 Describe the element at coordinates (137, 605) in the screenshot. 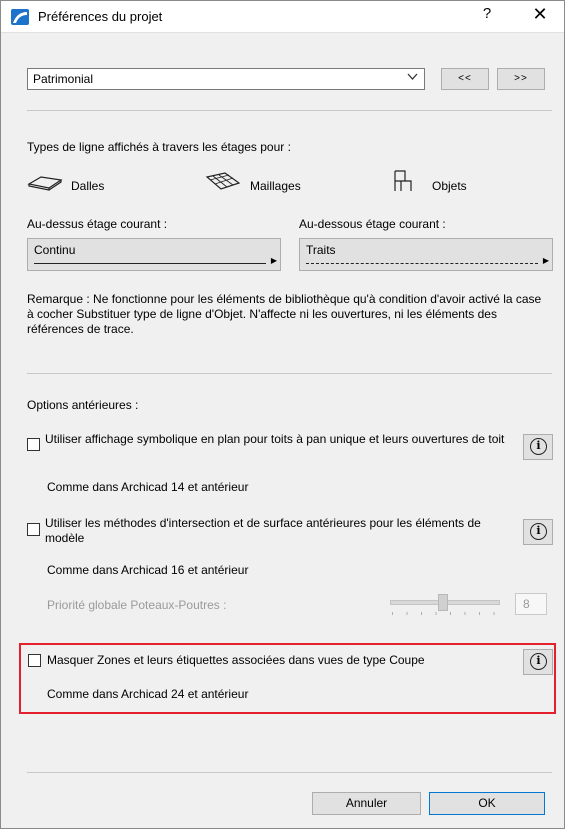

I see `priority-label: Priorité globale Poteaux-Poutres :` at that location.